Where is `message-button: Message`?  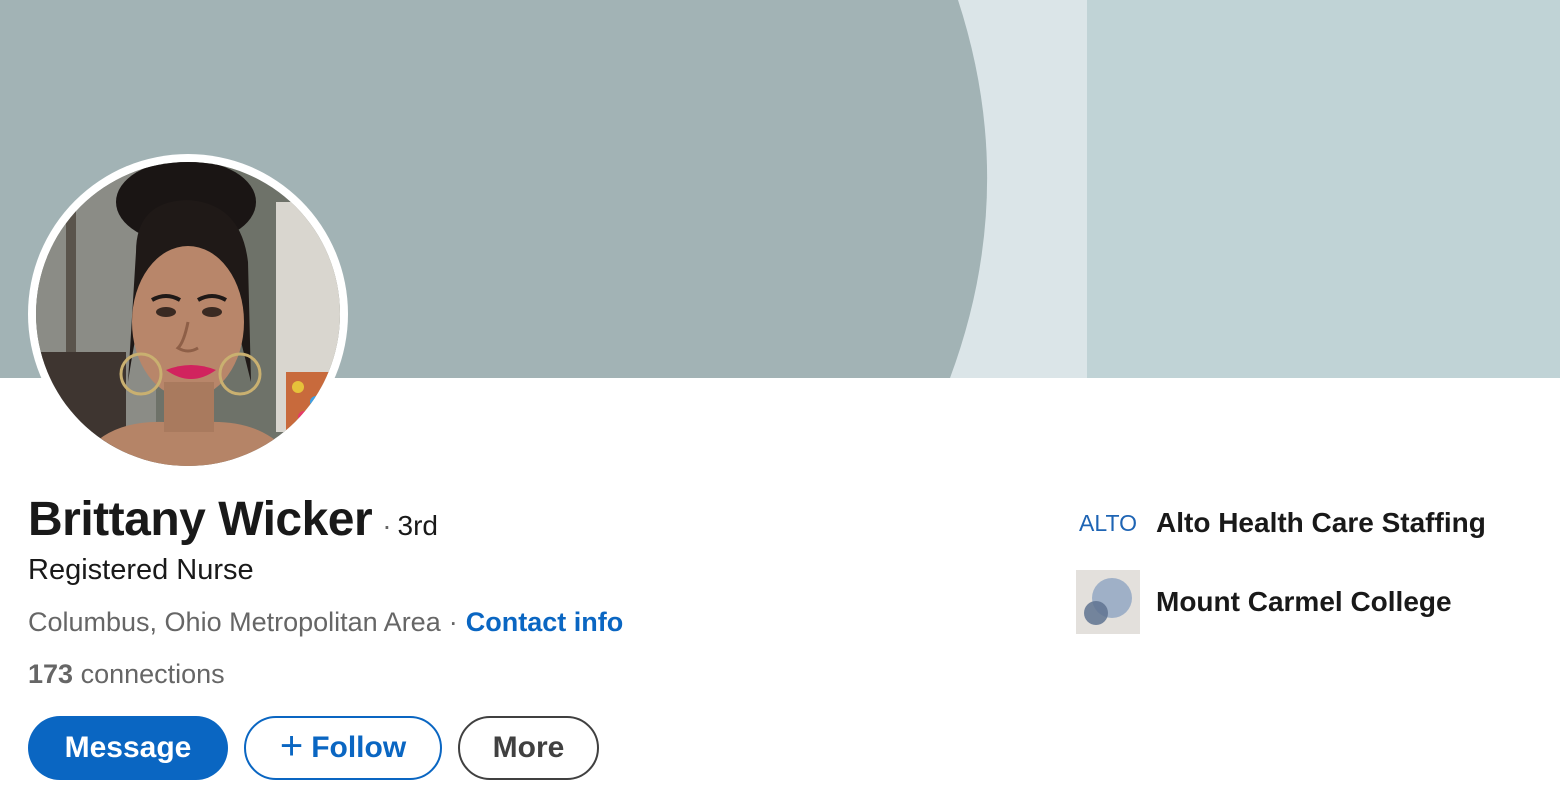 message-button: Message is located at coordinates (128, 748).